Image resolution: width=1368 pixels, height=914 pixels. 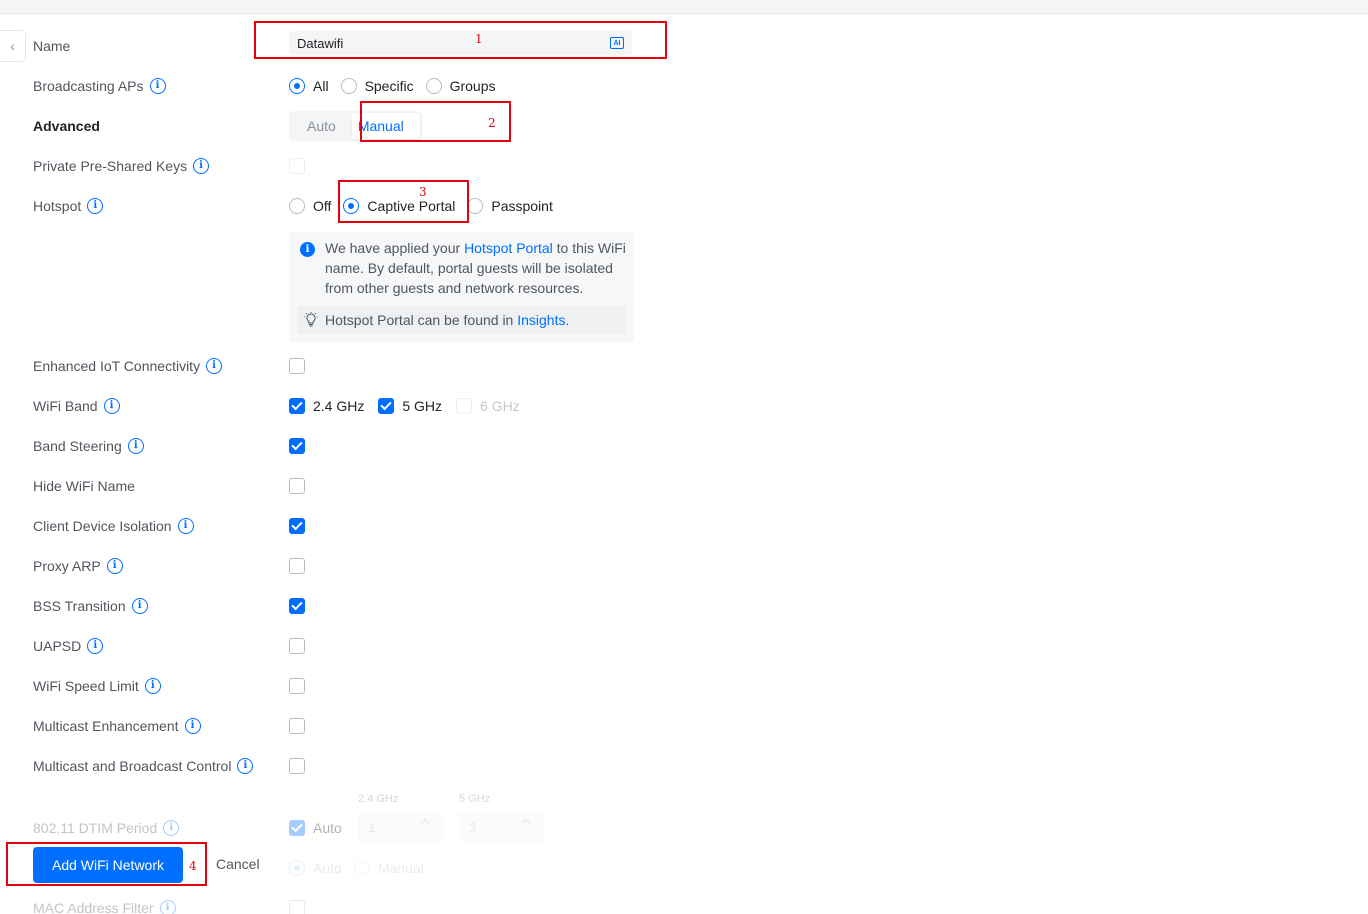 What do you see at coordinates (378, 799) in the screenshot?
I see `dtim-24-col-label: 2.4 GHz` at bounding box center [378, 799].